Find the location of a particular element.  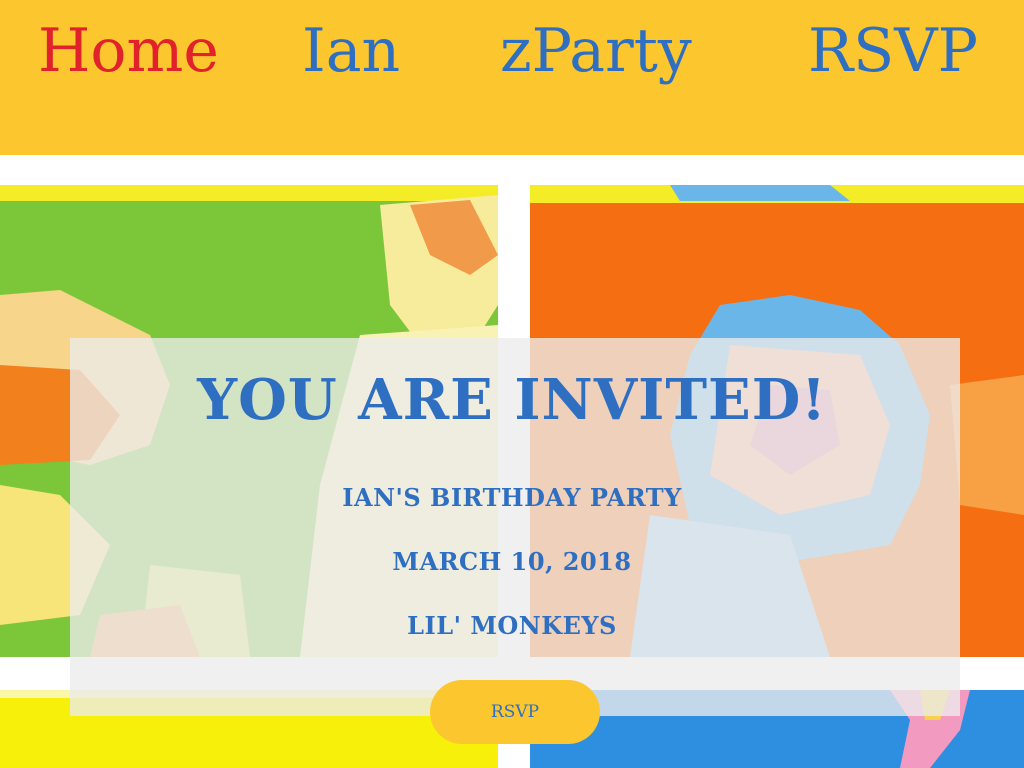

nav-link-zparty: zParty is located at coordinates (596, 51).